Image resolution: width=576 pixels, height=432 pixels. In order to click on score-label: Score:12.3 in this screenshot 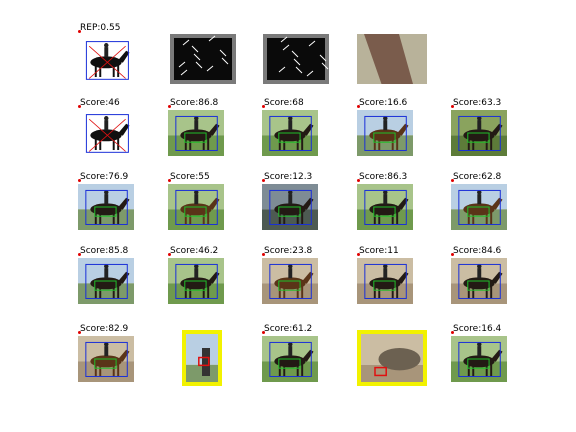, I will do `click(288, 177)`.